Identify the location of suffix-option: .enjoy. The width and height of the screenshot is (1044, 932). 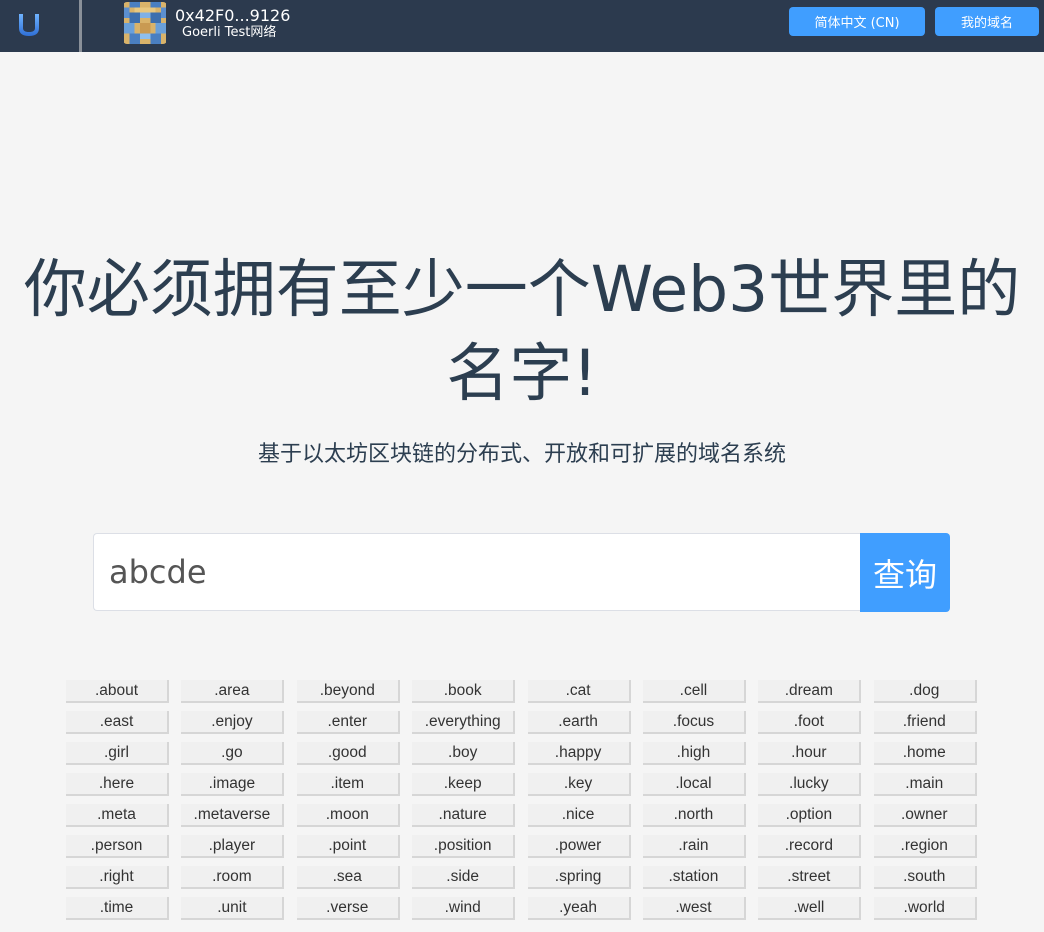
(233, 722).